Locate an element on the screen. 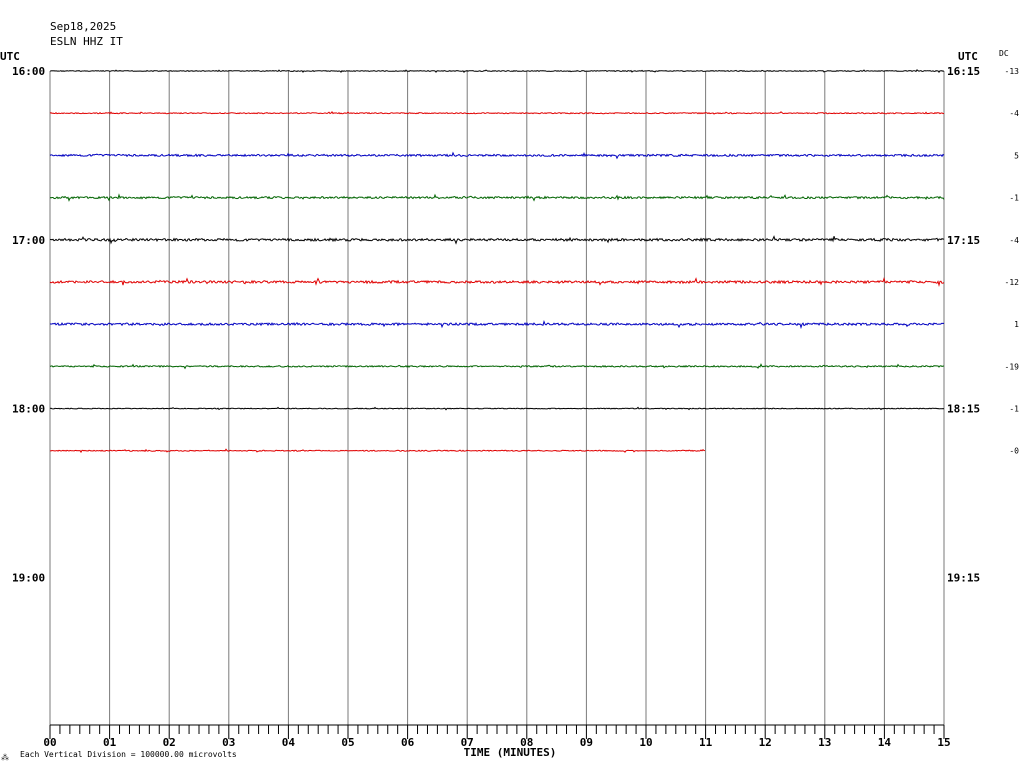  x-tick-label: 03 is located at coordinates (228, 742).